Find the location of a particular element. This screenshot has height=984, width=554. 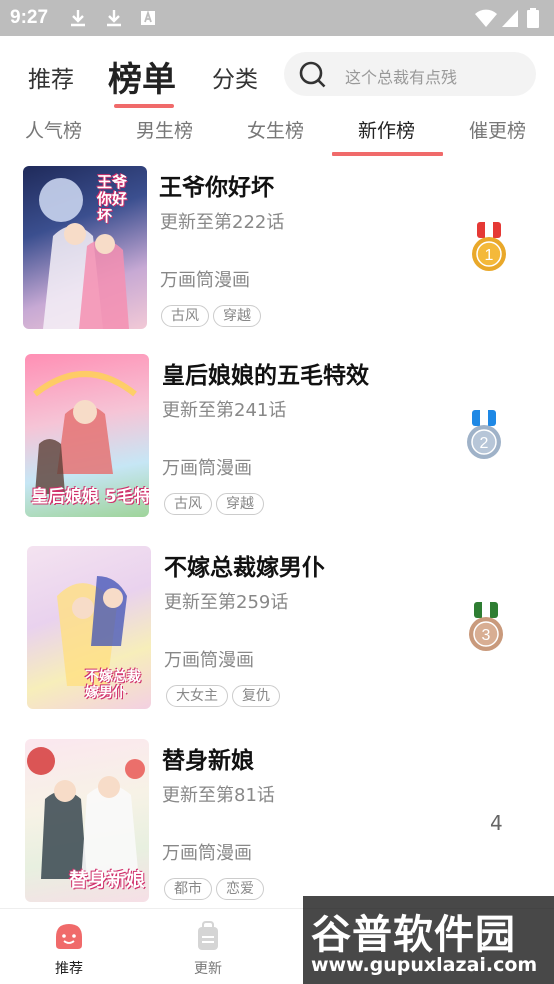

update-status: 更新至第241话 is located at coordinates (224, 410).